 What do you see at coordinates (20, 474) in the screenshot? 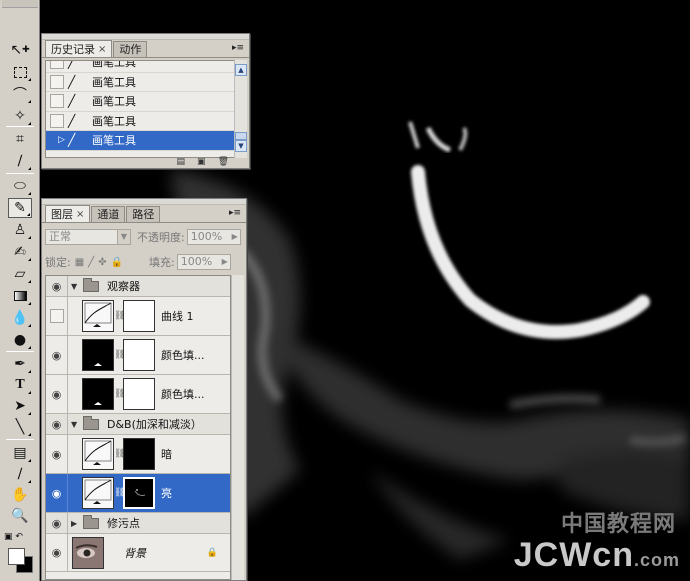
I see `eyedropper-icon: ∕` at bounding box center [20, 474].